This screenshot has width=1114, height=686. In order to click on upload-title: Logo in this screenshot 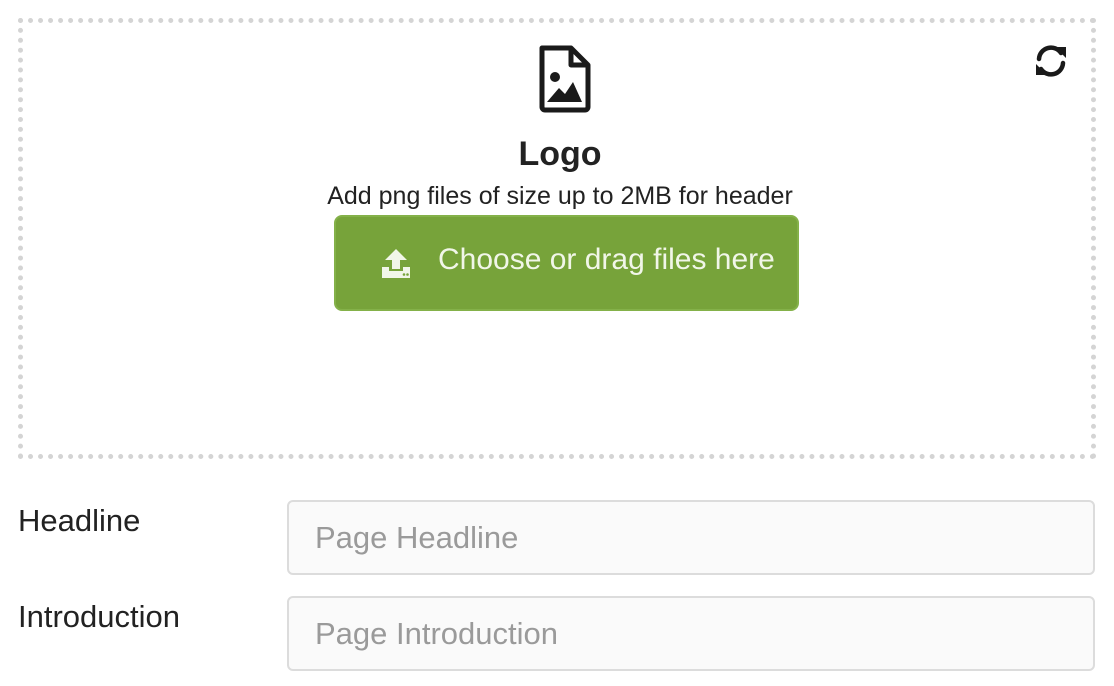, I will do `click(560, 154)`.